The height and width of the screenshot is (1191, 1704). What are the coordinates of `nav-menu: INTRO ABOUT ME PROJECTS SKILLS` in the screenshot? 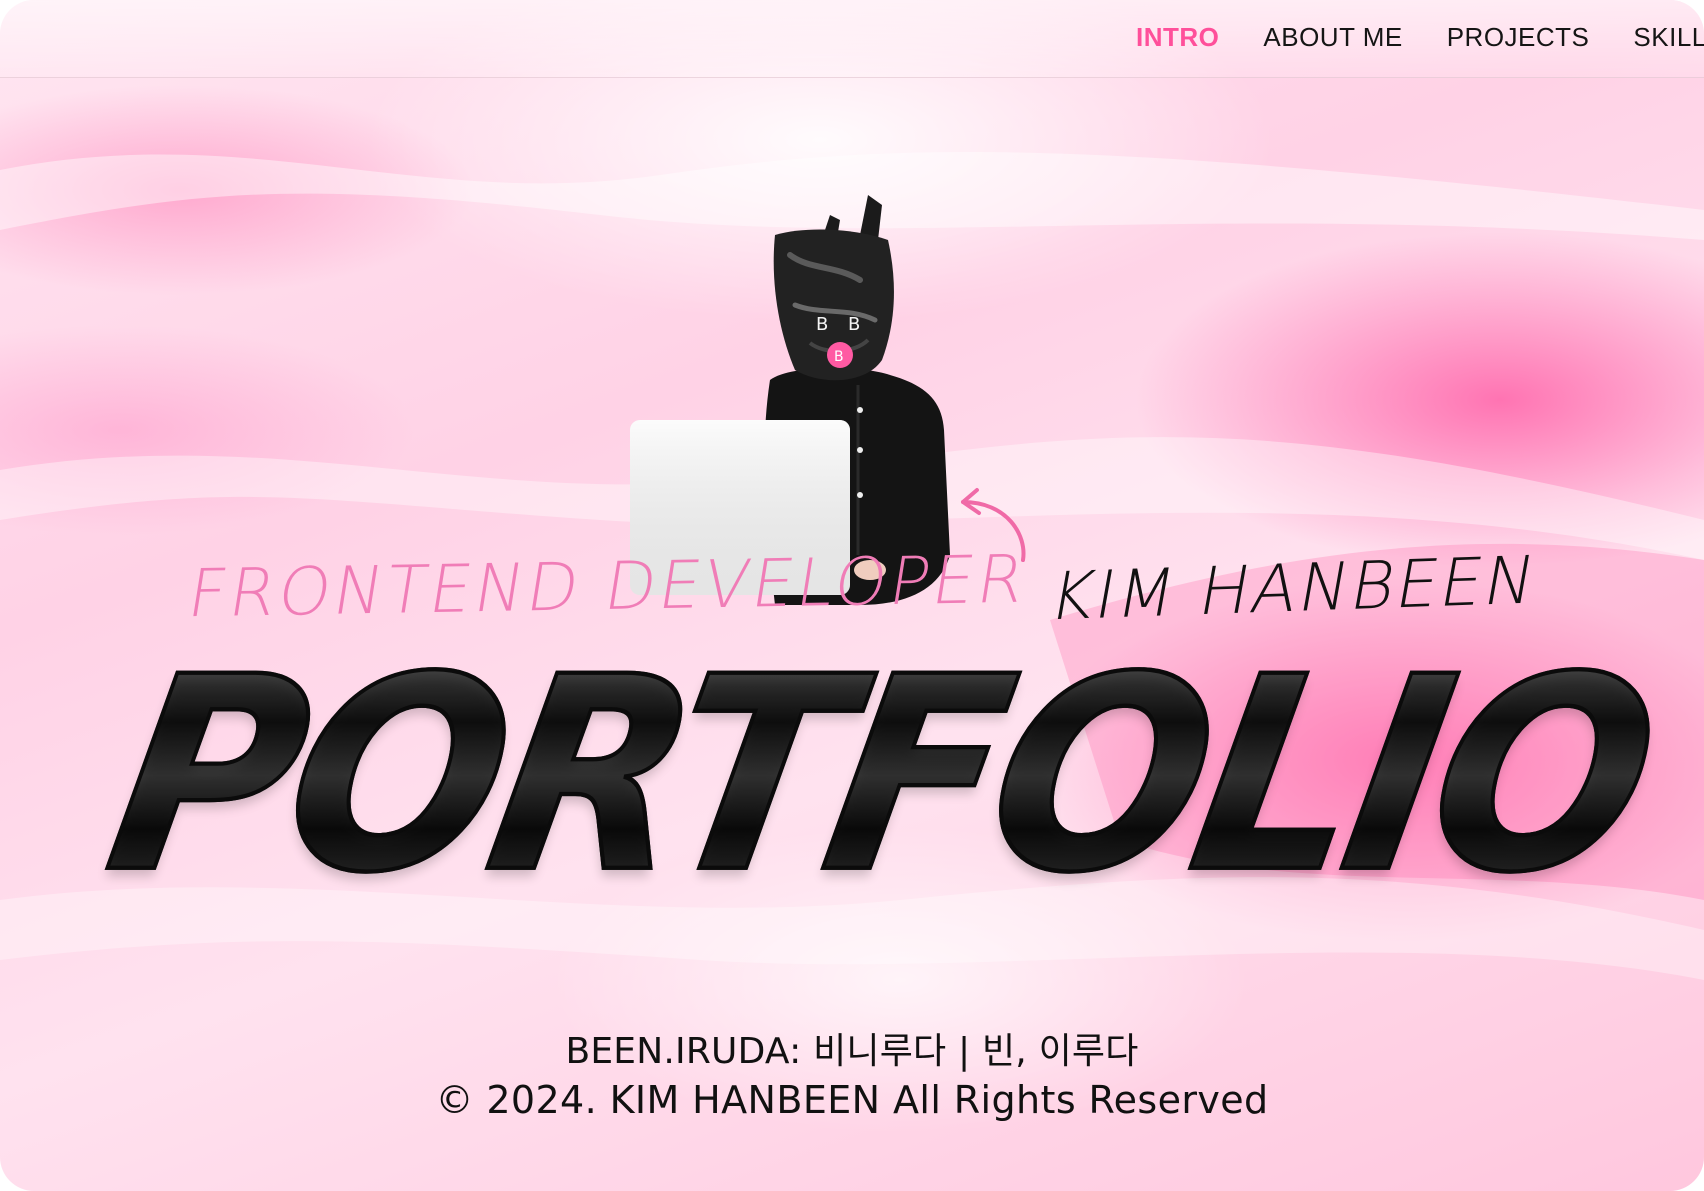 It's located at (1420, 37).